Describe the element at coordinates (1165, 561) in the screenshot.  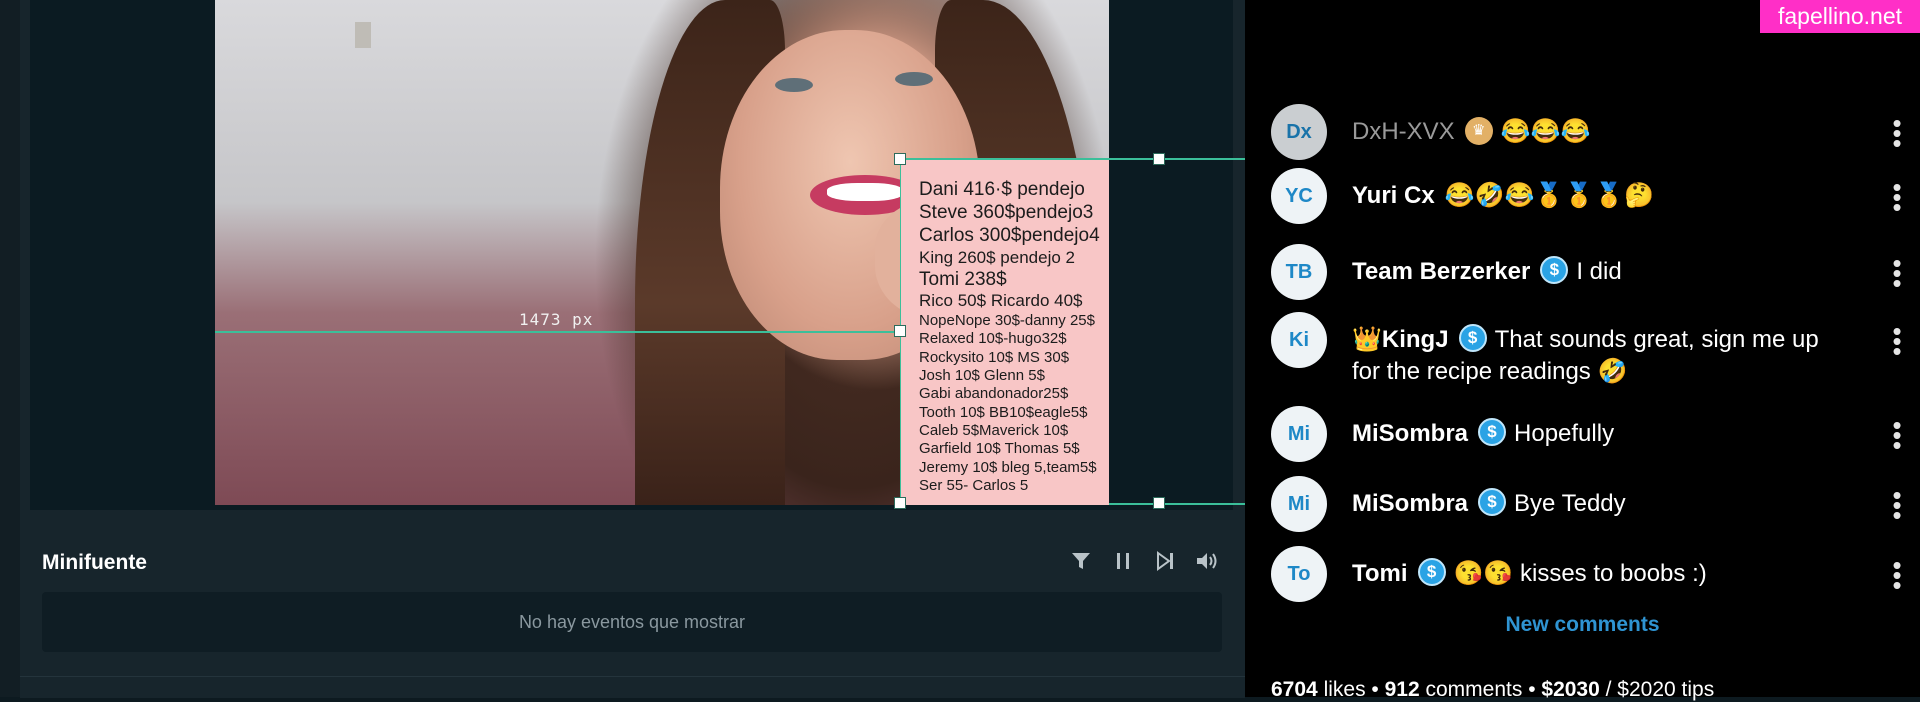
I see `skip-next-icon` at that location.